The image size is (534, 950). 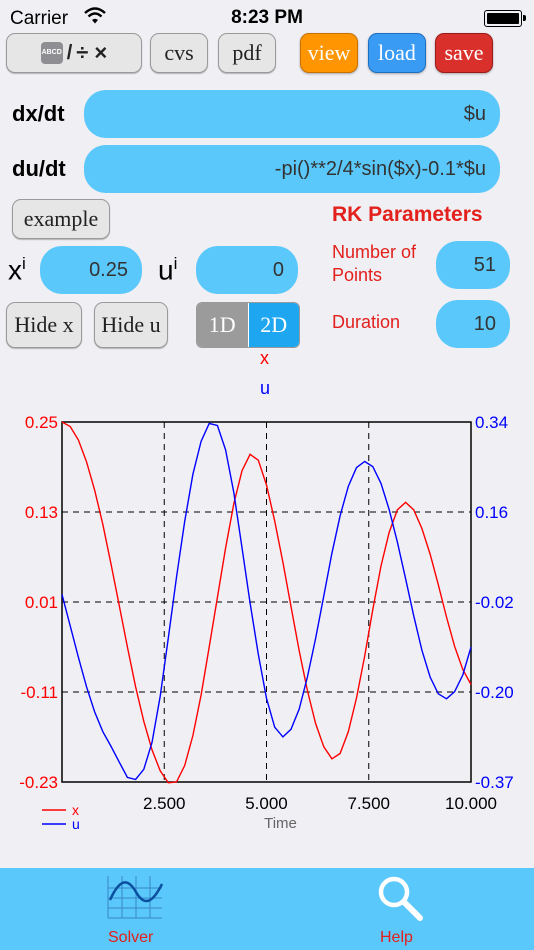 I want to click on example-button: example, so click(x=61, y=219).